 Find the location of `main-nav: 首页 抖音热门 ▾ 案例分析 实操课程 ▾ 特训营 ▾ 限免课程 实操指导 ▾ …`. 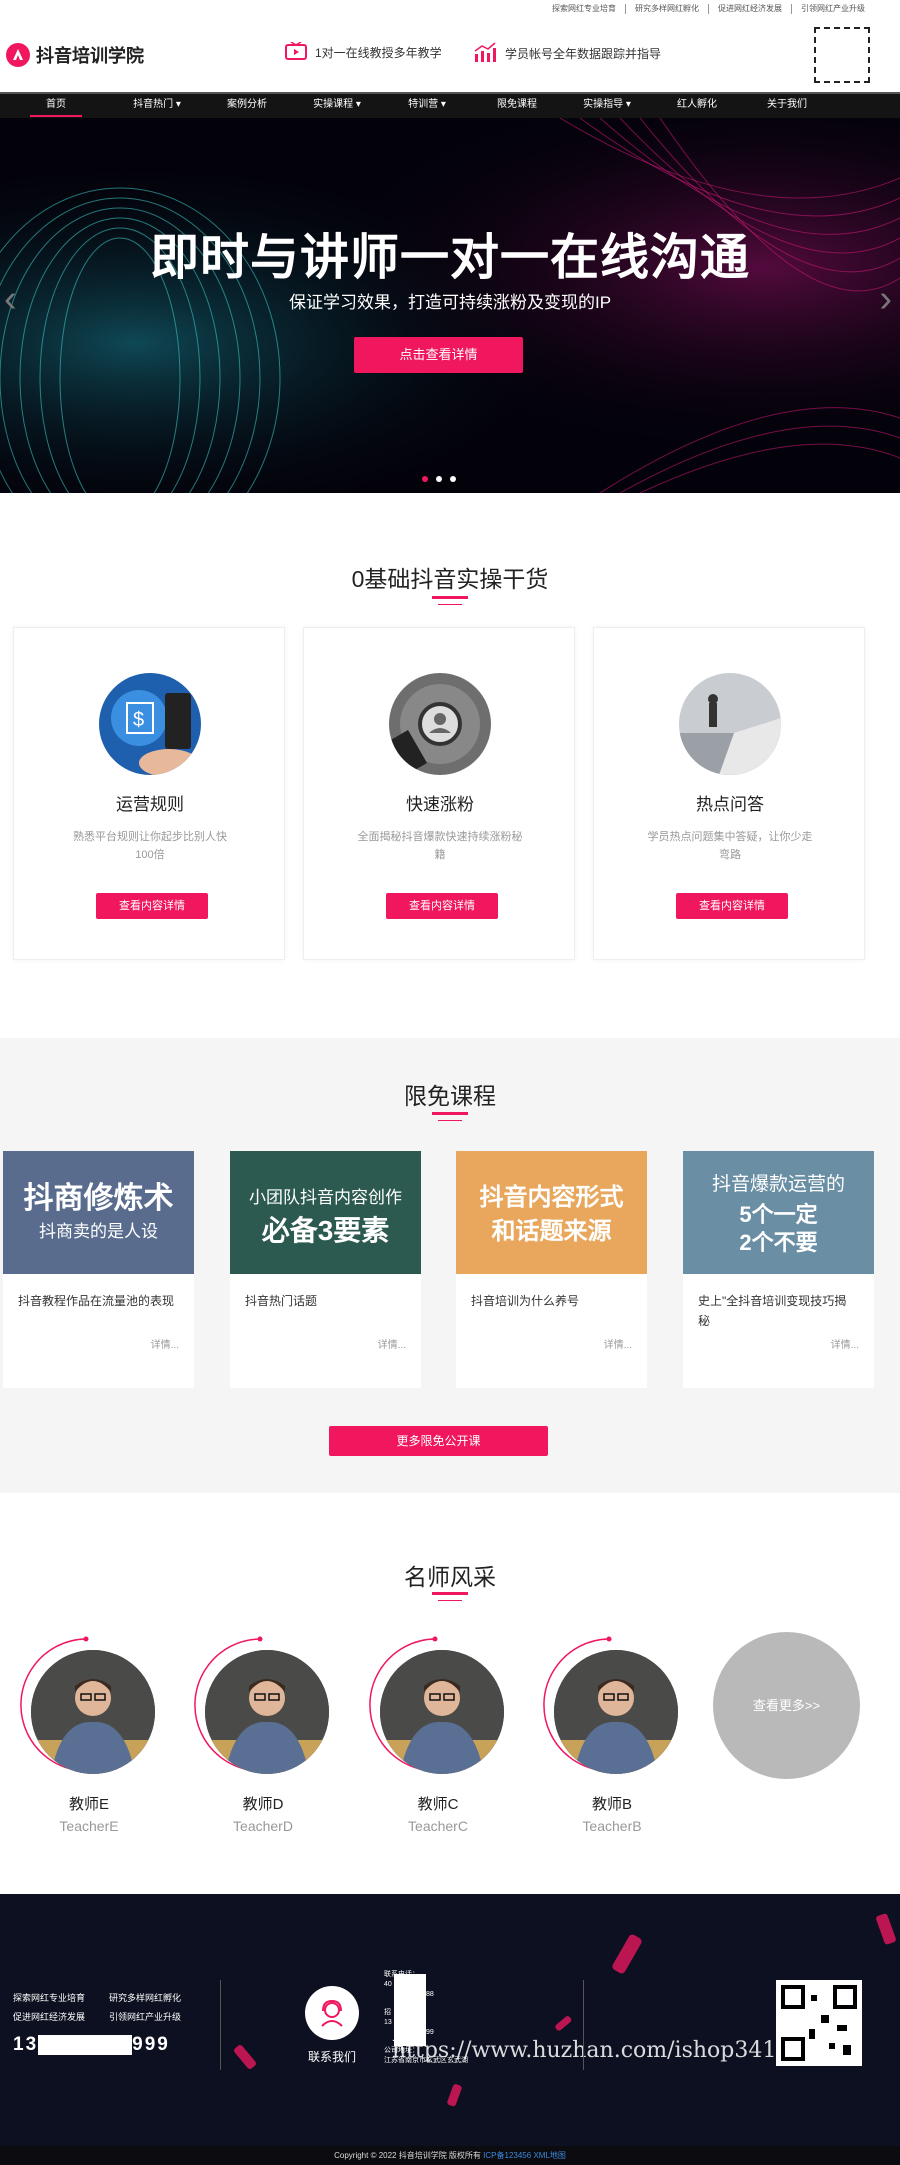

main-nav: 首页 抖音热门 ▾ 案例分析 实操课程 ▾ 特训营 ▾ 限免课程 实操指导 ▾ … is located at coordinates (450, 105).